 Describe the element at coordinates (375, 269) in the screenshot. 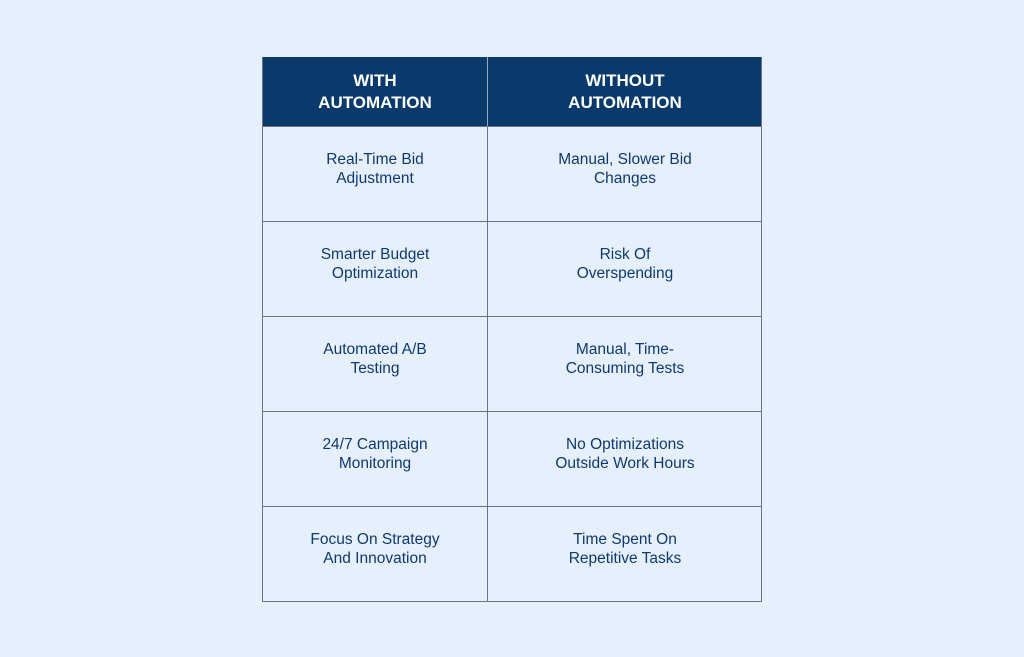

I see `cell-with: Smarter Budget Optimization` at that location.